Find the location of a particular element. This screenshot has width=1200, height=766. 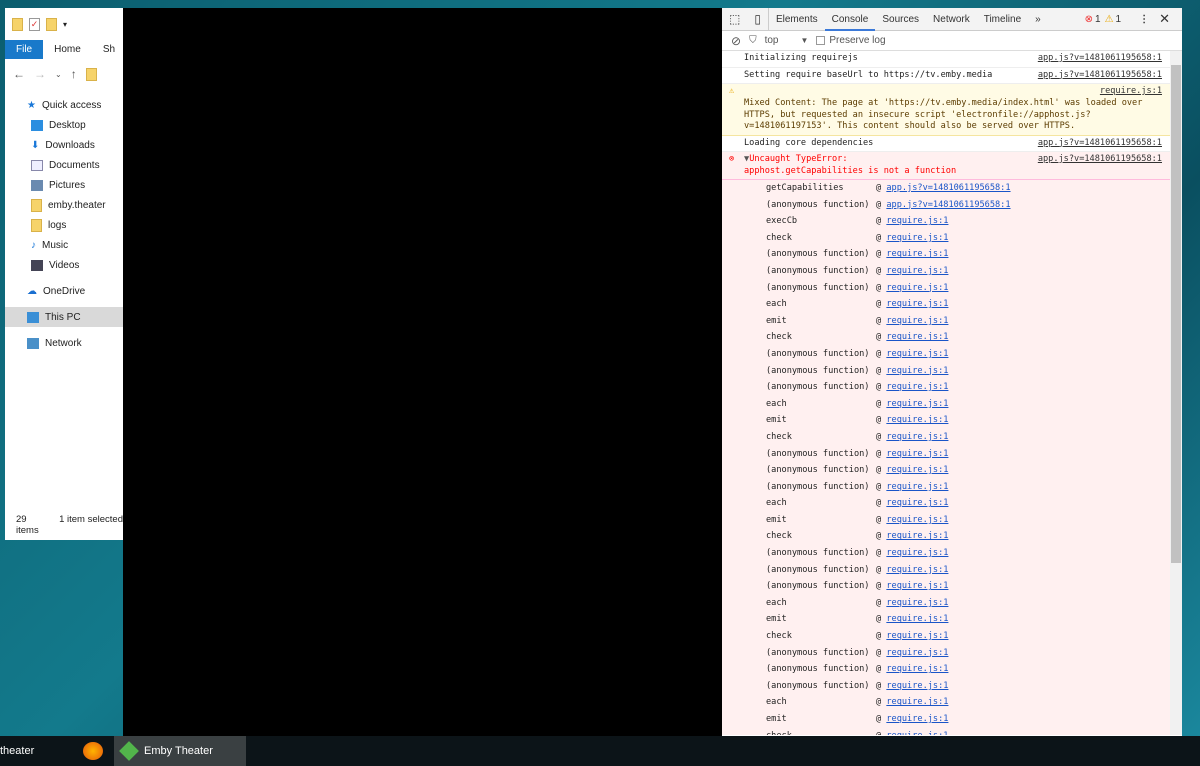

device-toolbar-icon: ▯ is located at coordinates (758, 19).